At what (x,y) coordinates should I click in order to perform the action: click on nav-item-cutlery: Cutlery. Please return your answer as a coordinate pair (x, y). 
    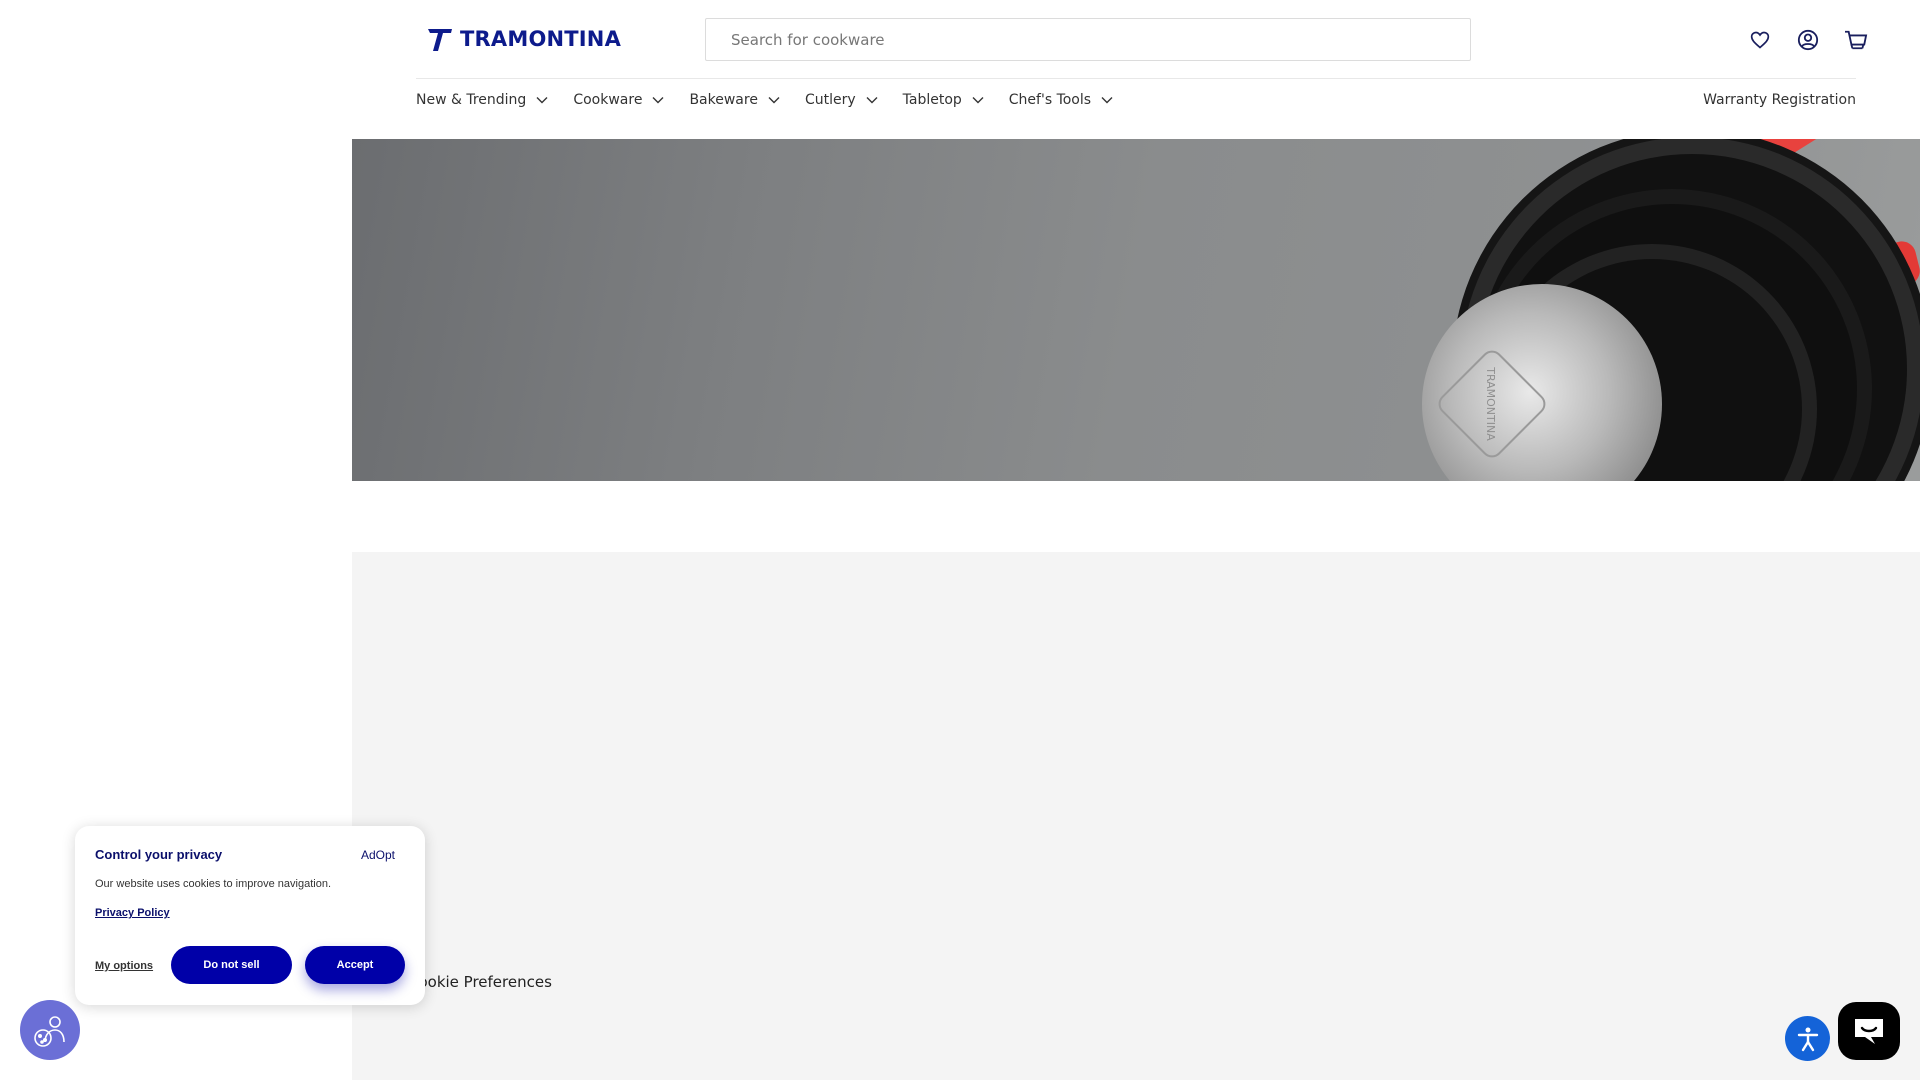
    Looking at the image, I should click on (842, 100).